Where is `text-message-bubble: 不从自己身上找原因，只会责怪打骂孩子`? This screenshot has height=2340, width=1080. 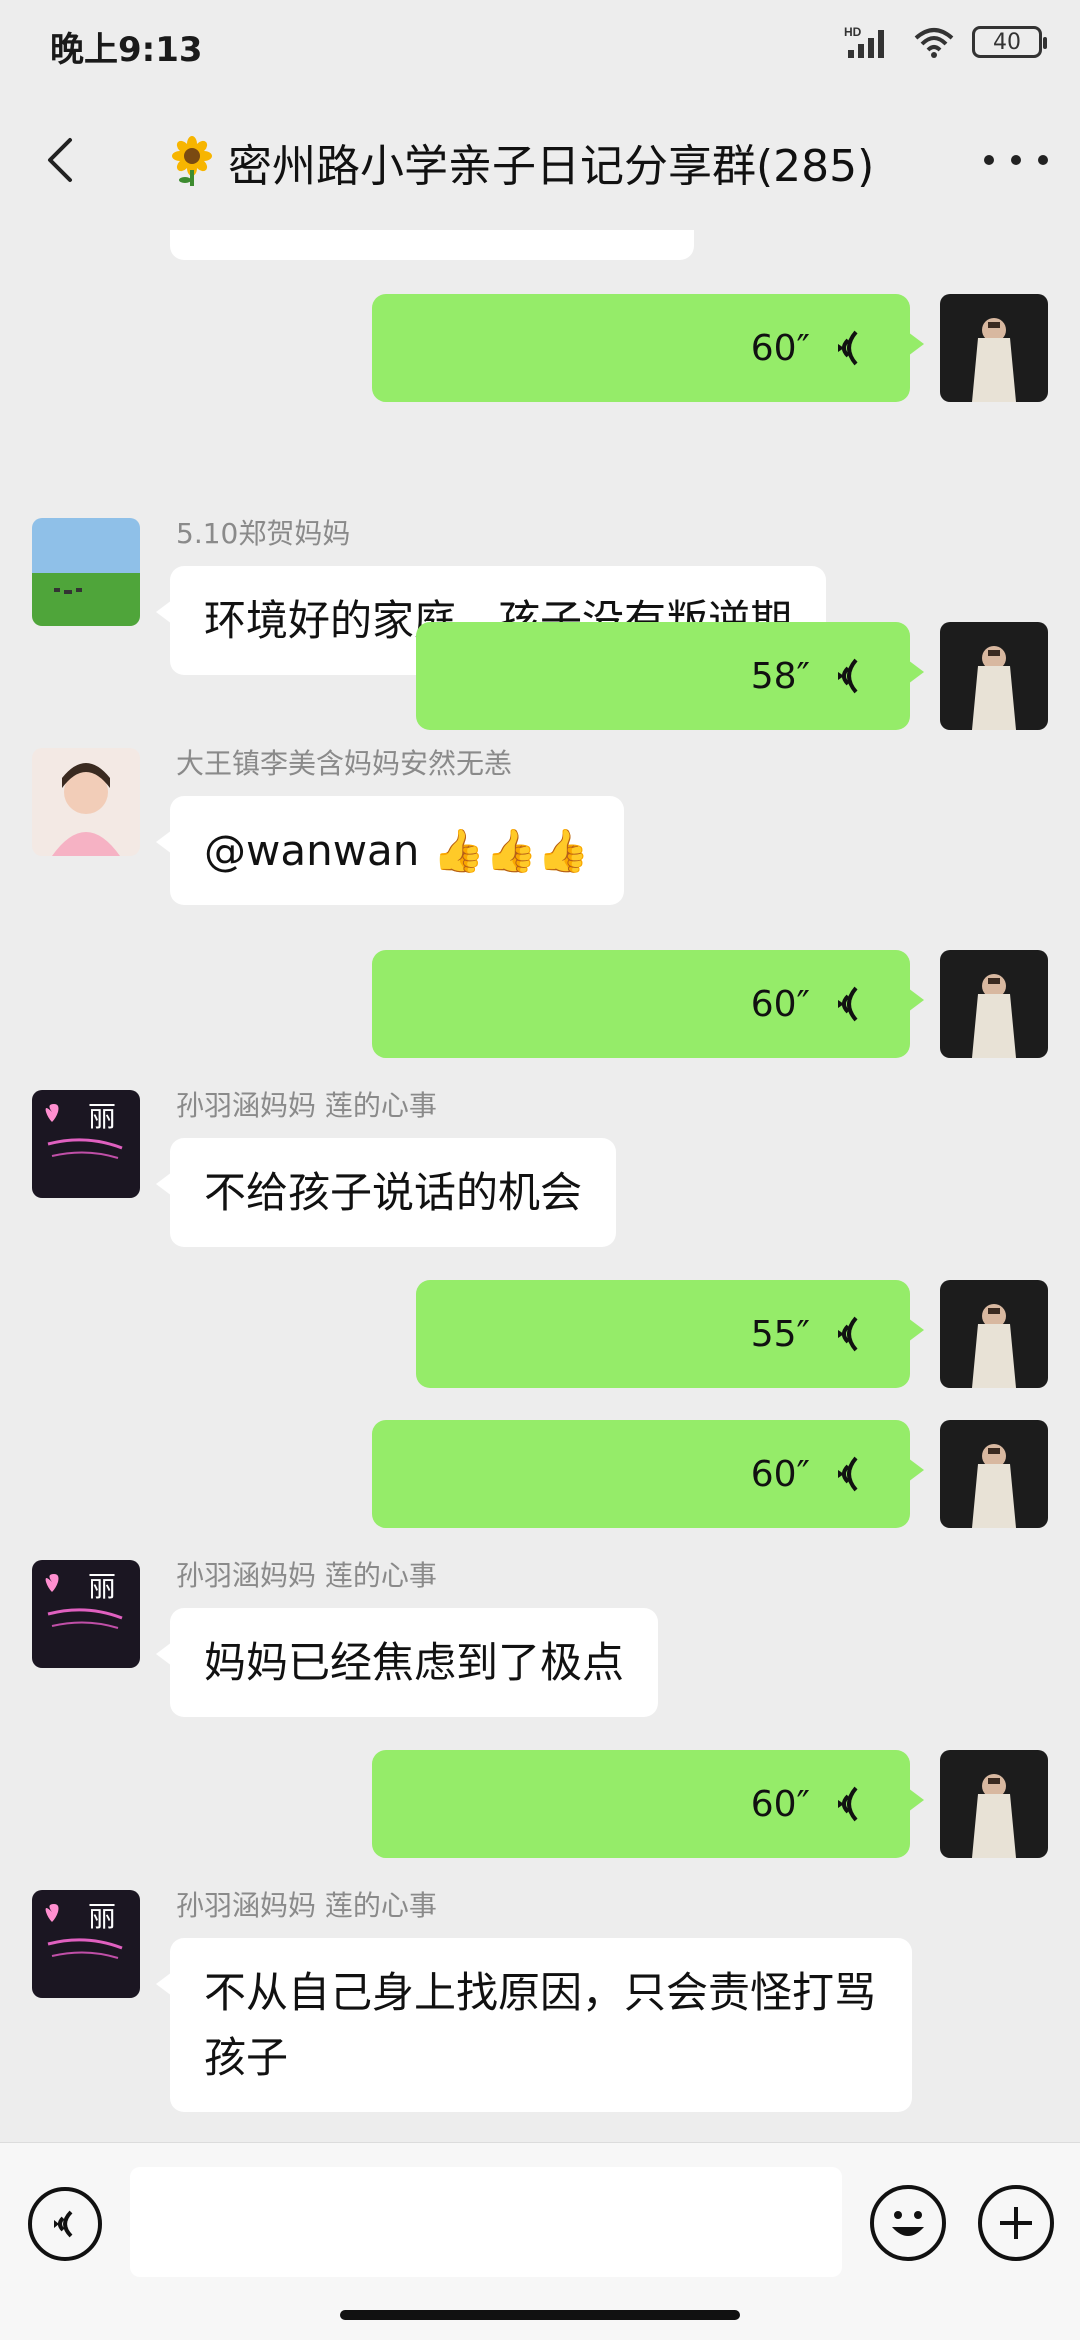 text-message-bubble: 不从自己身上找原因，只会责怪打骂孩子 is located at coordinates (534, 2025).